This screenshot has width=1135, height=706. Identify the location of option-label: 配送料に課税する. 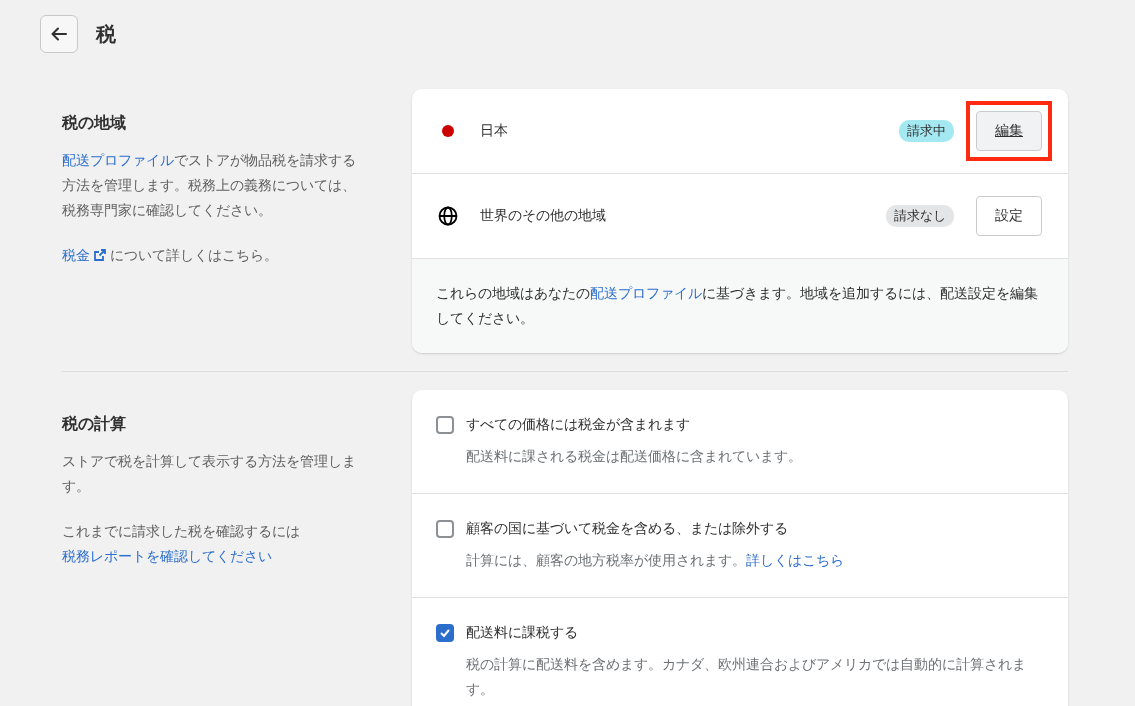
(522, 633).